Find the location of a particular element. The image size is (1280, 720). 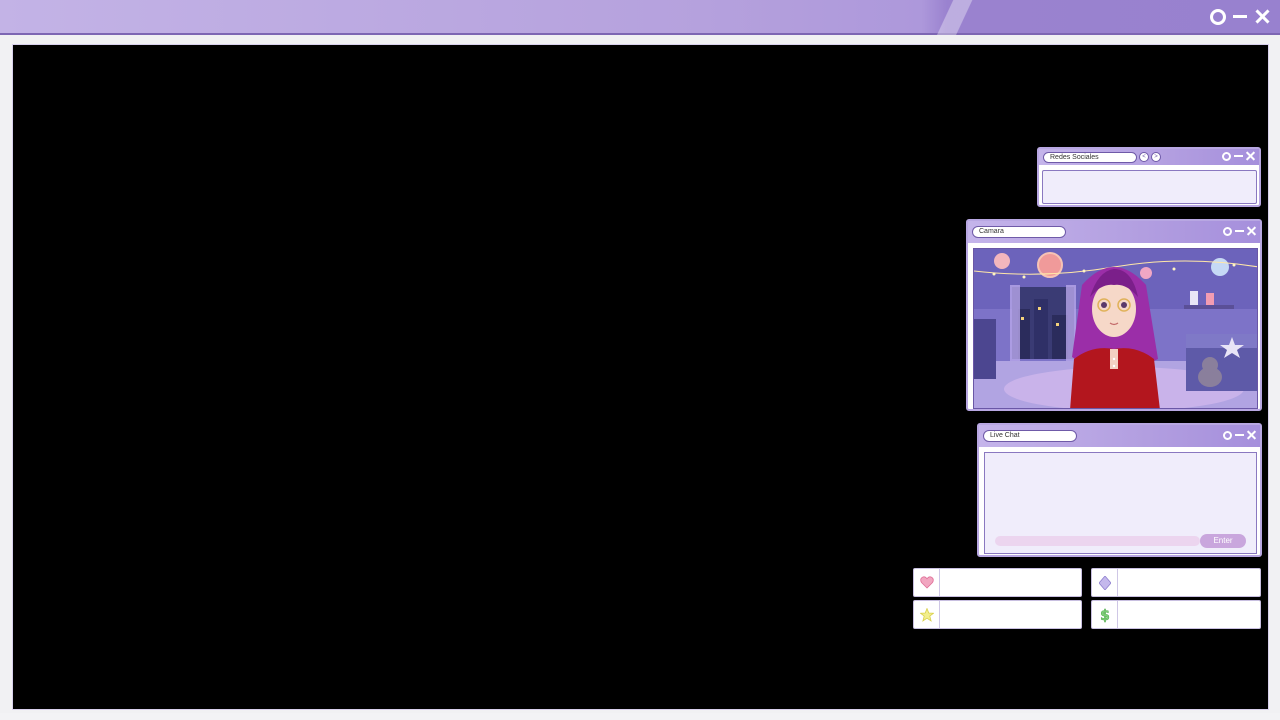

window-controls is located at coordinates (1240, 17).